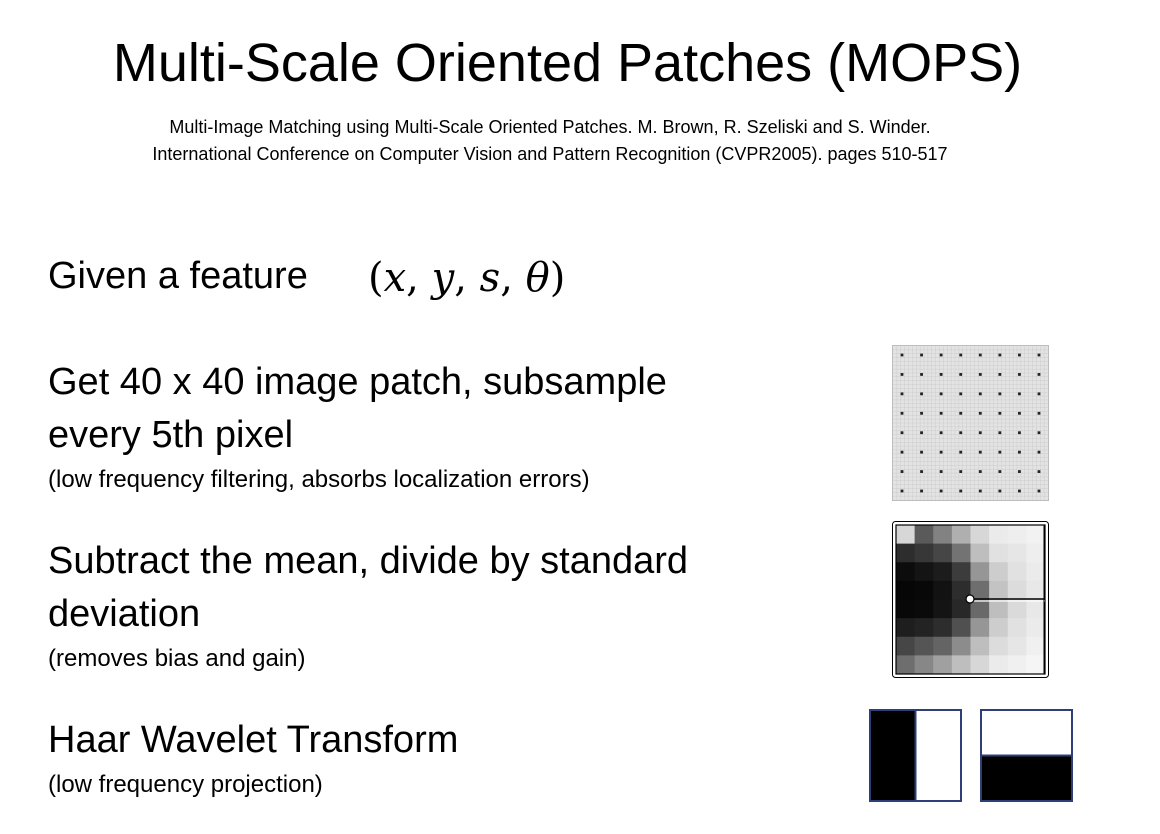  Describe the element at coordinates (124, 614) in the screenshot. I see `normalize-heading-line-2: deviation` at that location.